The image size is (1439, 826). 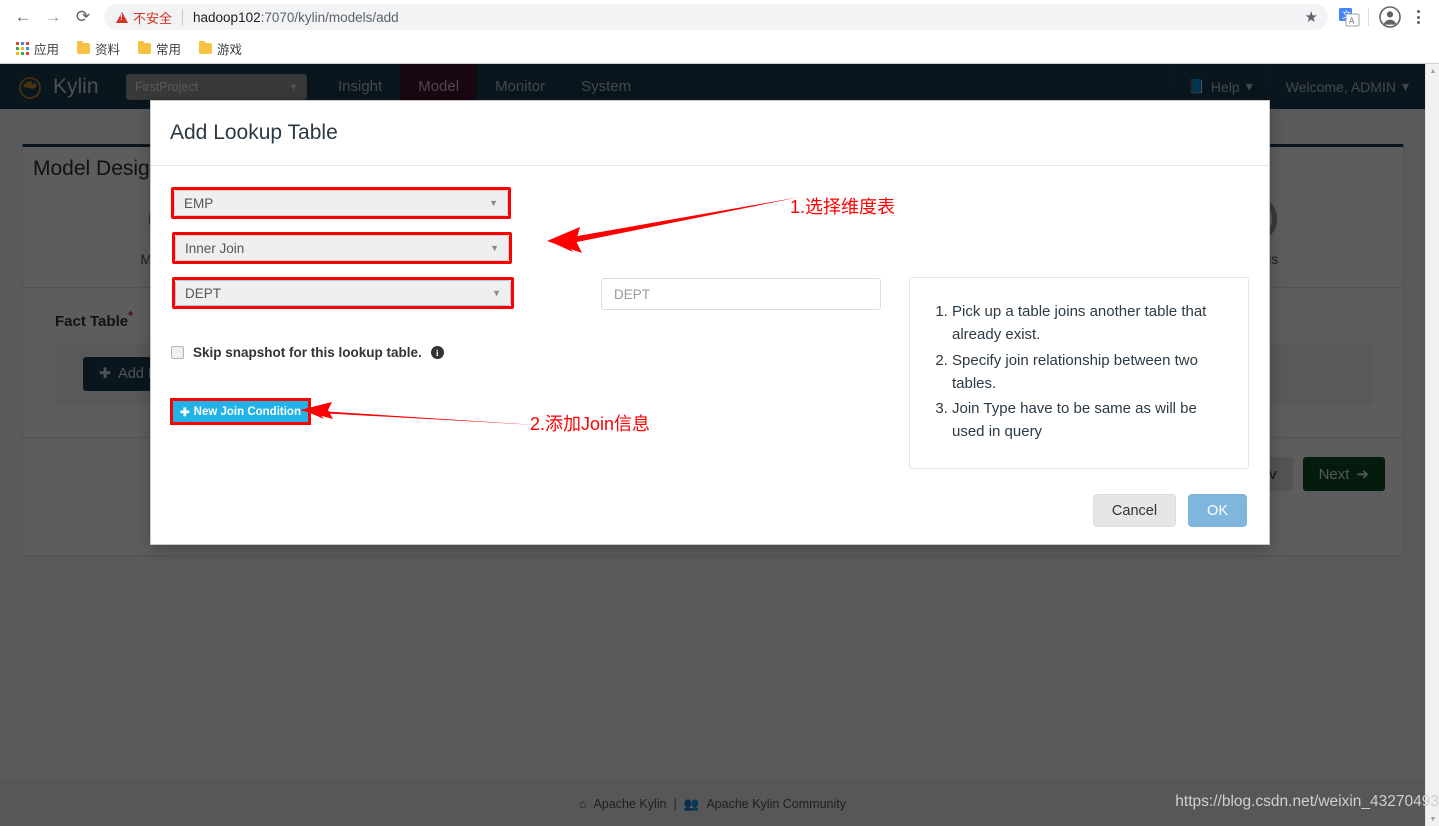 What do you see at coordinates (1432, 71) in the screenshot?
I see `scroll-up-arrow-icon: ▲` at bounding box center [1432, 71].